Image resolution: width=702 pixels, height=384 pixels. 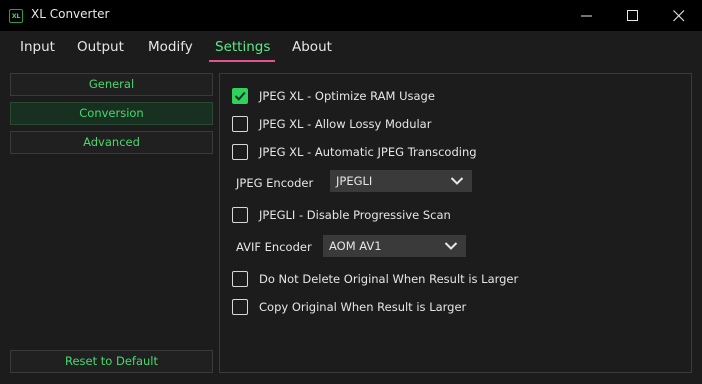 I want to click on copy-original-larger-label: Copy Original When Result is Larger, so click(x=363, y=307).